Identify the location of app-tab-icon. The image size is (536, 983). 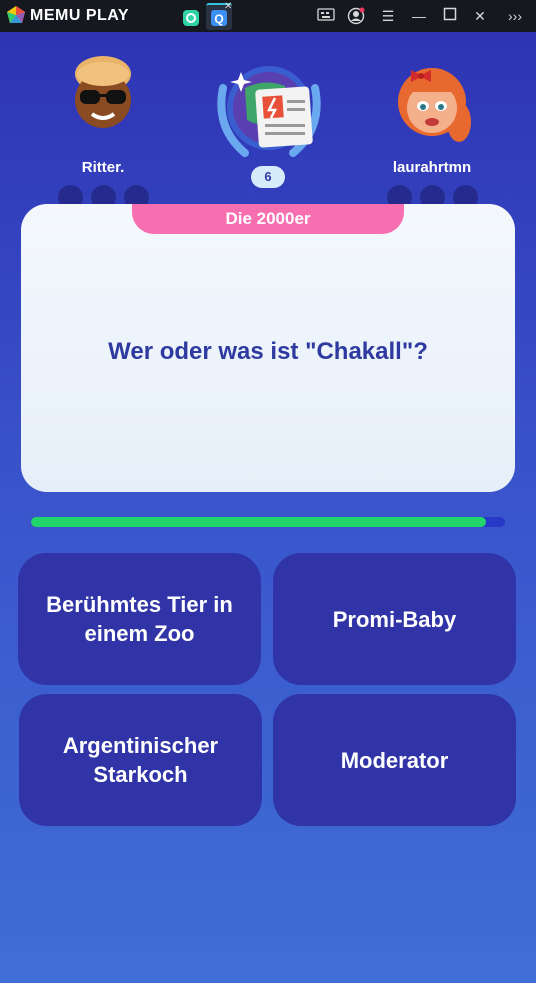
(191, 18).